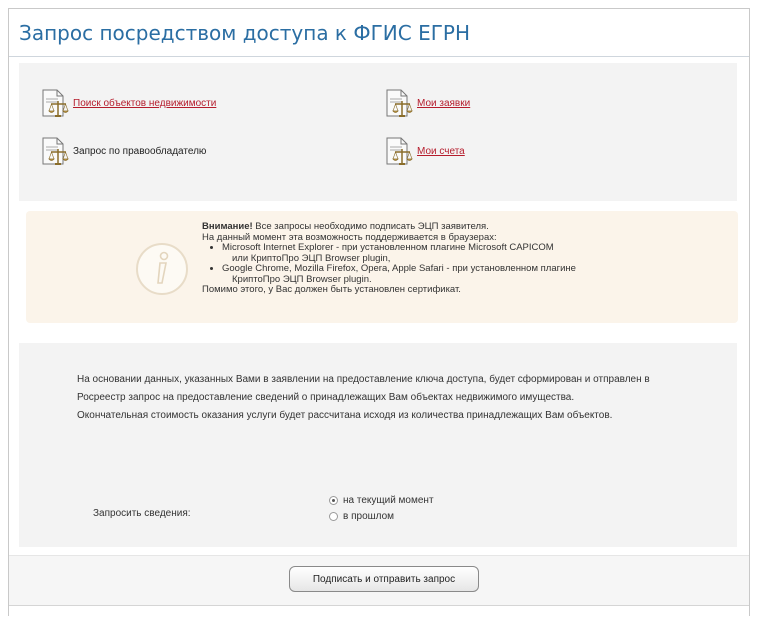 The height and width of the screenshot is (618, 758). I want to click on submit-button: Подписать и отправить запрос, so click(384, 579).